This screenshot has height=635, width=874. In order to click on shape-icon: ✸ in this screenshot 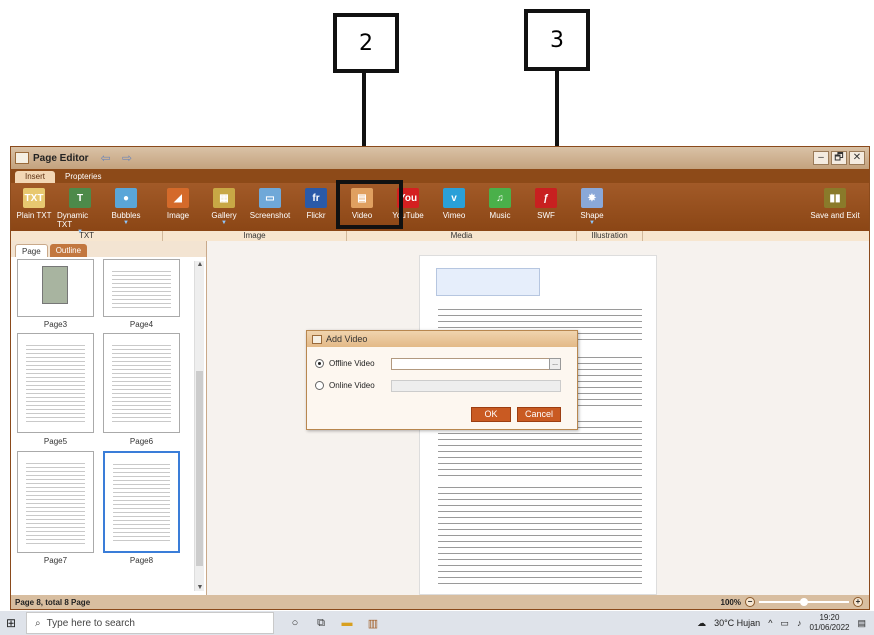, I will do `click(592, 198)`.